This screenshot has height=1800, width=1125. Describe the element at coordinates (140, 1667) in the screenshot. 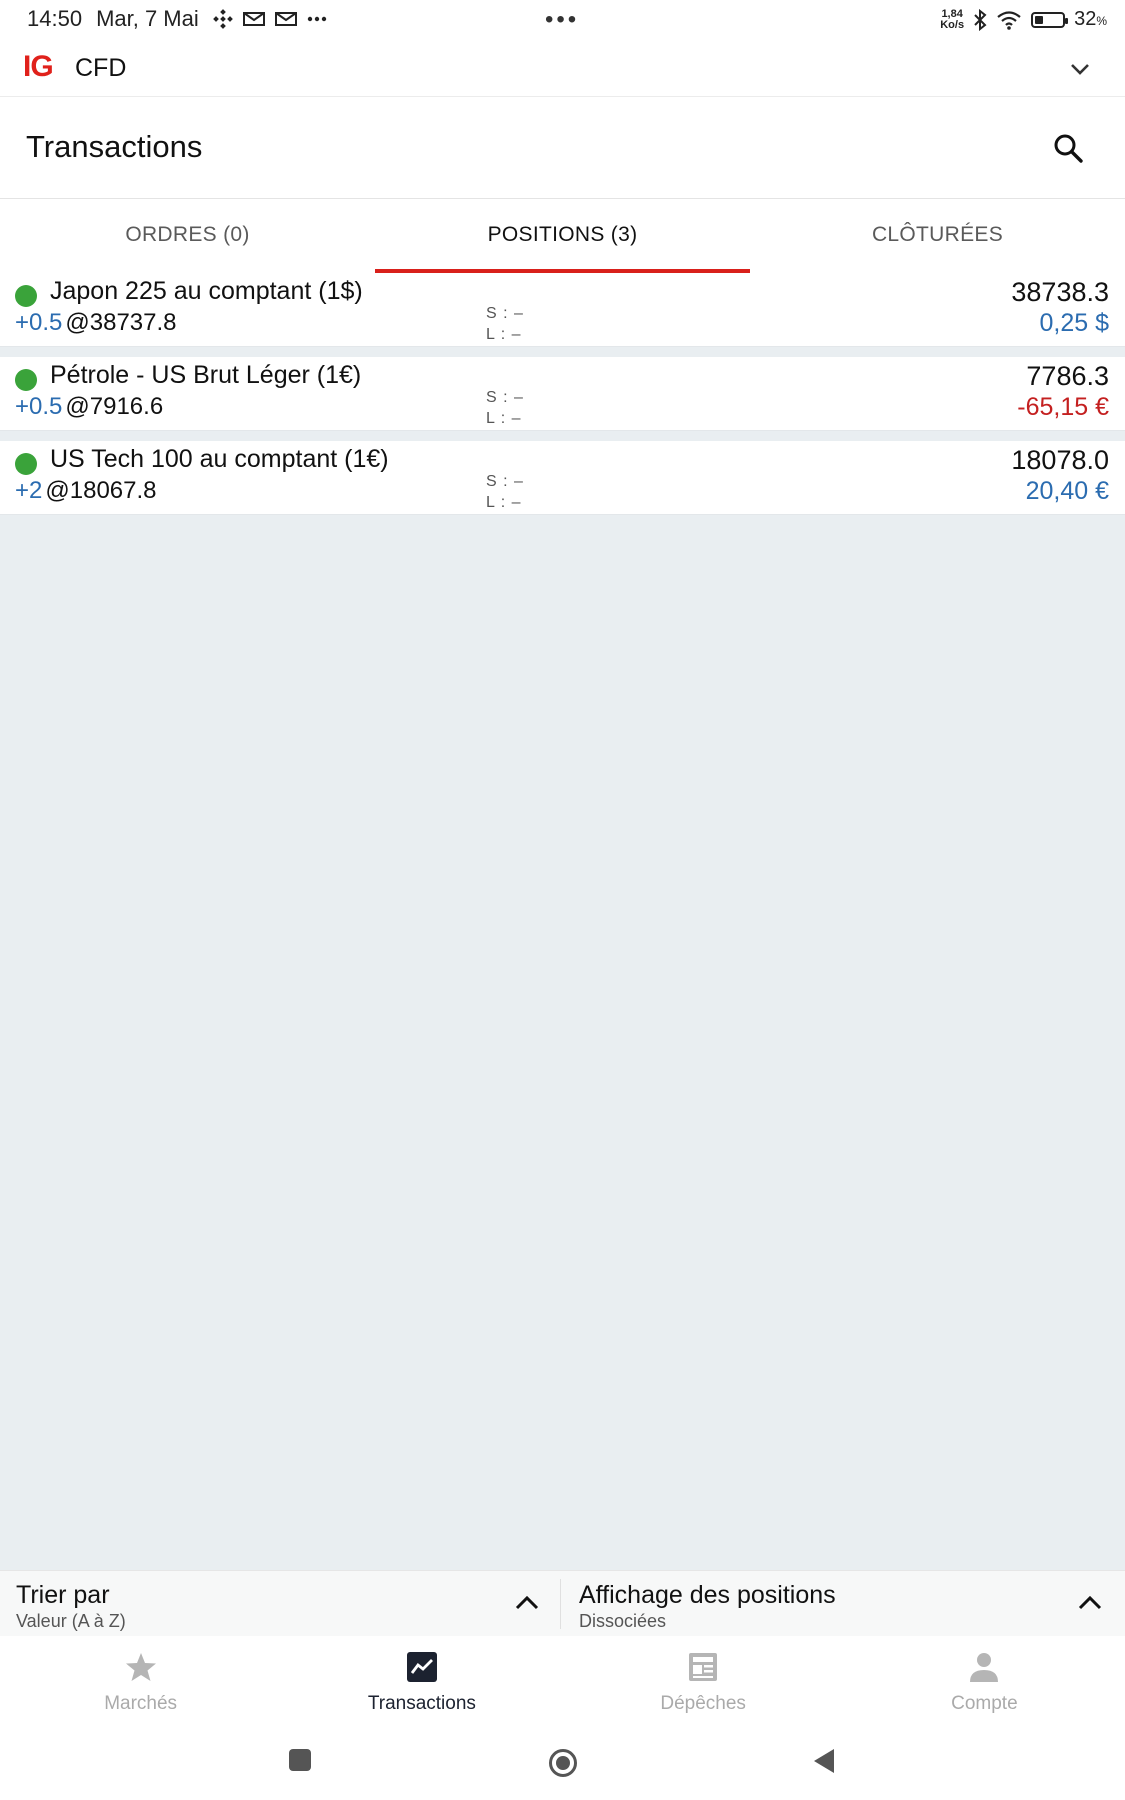

I see `star-icon` at that location.